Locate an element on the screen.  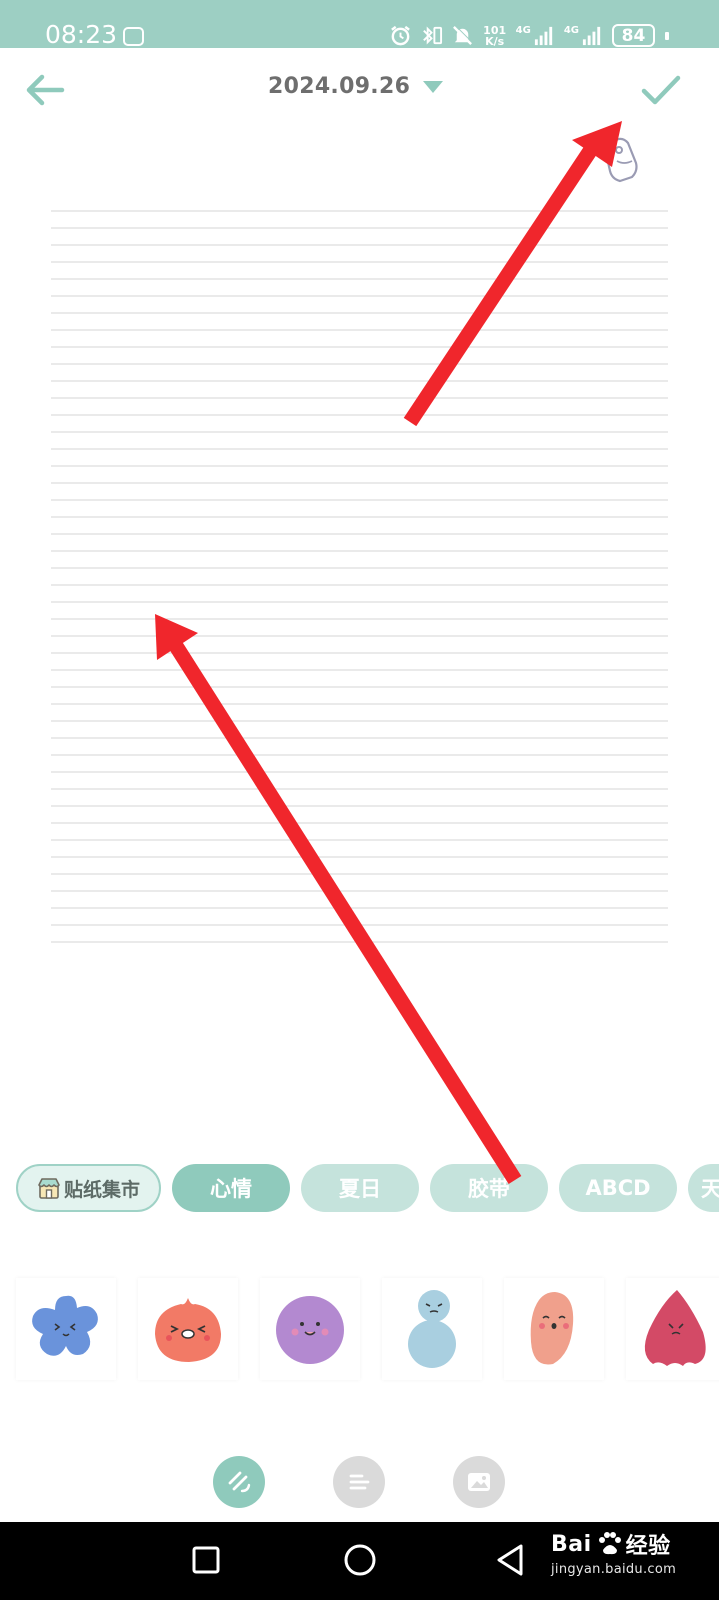
blue-flower-sticker is located at coordinates (66, 1329).